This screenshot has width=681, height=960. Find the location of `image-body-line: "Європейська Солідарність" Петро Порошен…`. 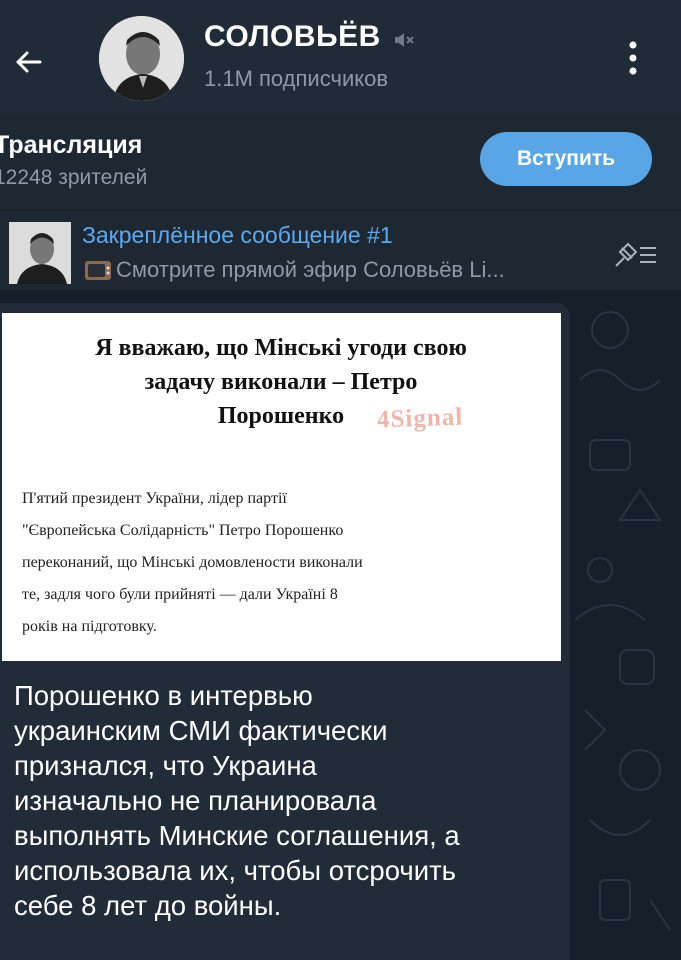

image-body-line: "Європейська Солідарність" Петро Порошен… is located at coordinates (183, 530).